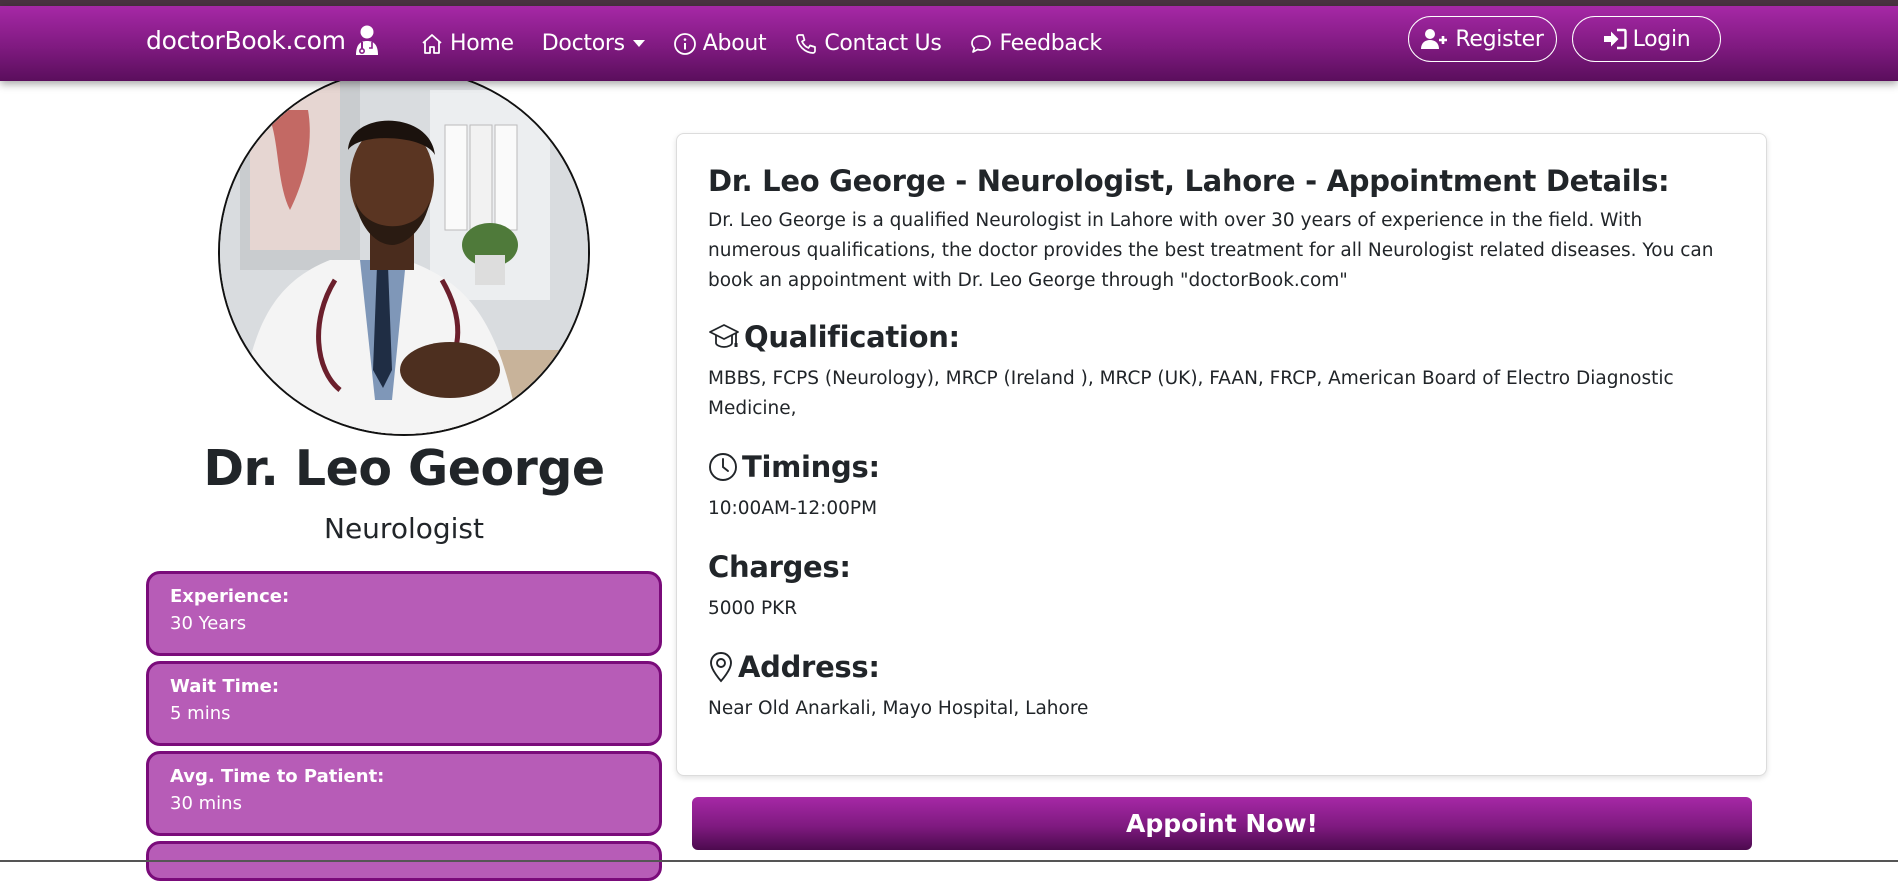 The height and width of the screenshot is (881, 1898). Describe the element at coordinates (404, 793) in the screenshot. I see `stat-avg-time: Avg. Time to Patient: 30 mins` at that location.